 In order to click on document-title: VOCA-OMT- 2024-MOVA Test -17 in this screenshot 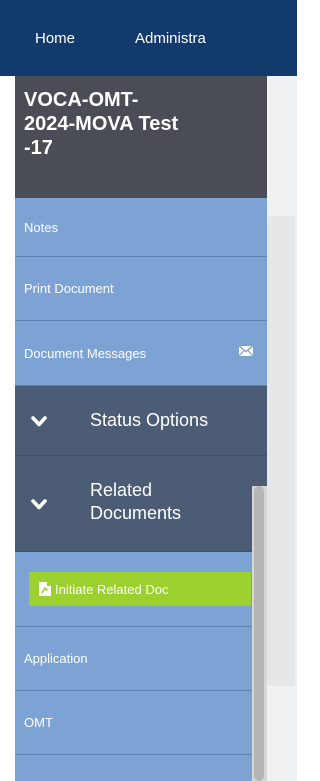, I will do `click(141, 137)`.